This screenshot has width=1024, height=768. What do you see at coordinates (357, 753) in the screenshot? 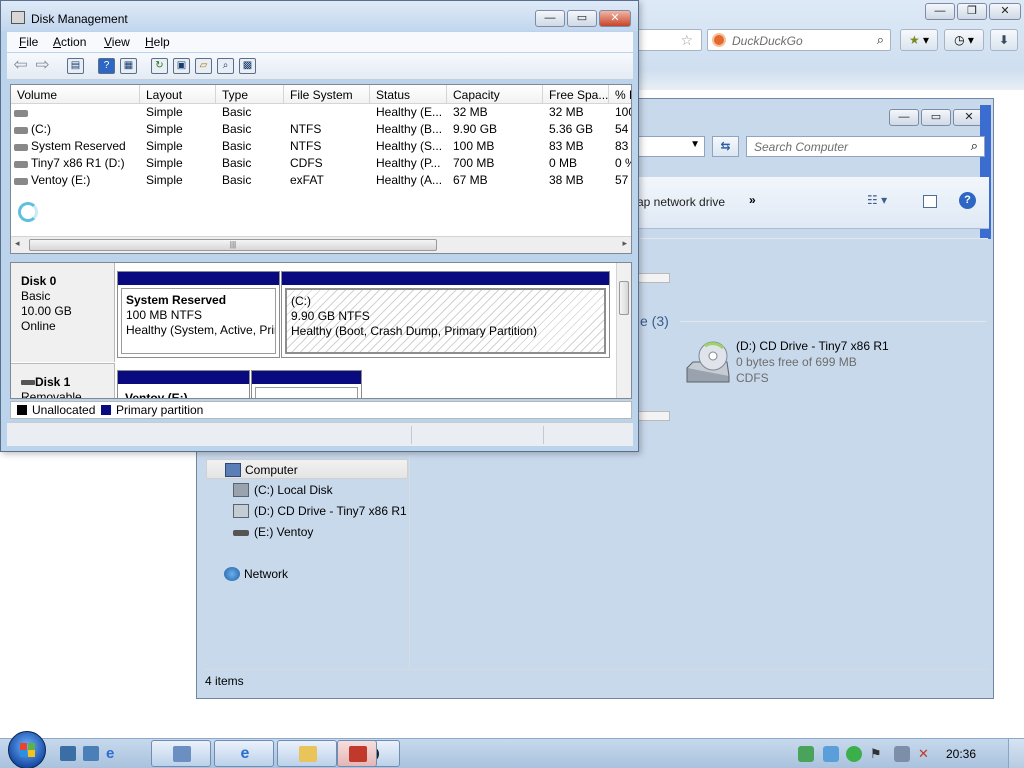
I see `taskbar-app-disk-management` at bounding box center [357, 753].